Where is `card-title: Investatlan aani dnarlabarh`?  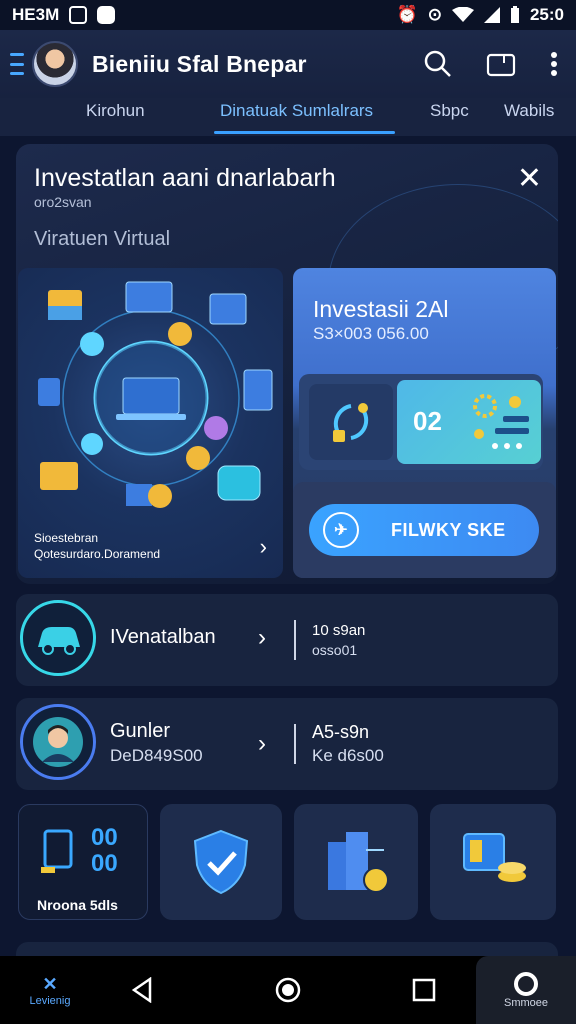
card-title: Investatlan aani dnarlabarh is located at coordinates (185, 178).